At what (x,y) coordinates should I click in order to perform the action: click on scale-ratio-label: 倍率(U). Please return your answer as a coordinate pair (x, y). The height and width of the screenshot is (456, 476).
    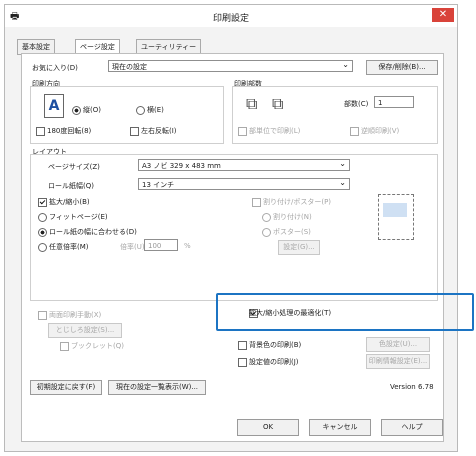
    Looking at the image, I should click on (132, 247).